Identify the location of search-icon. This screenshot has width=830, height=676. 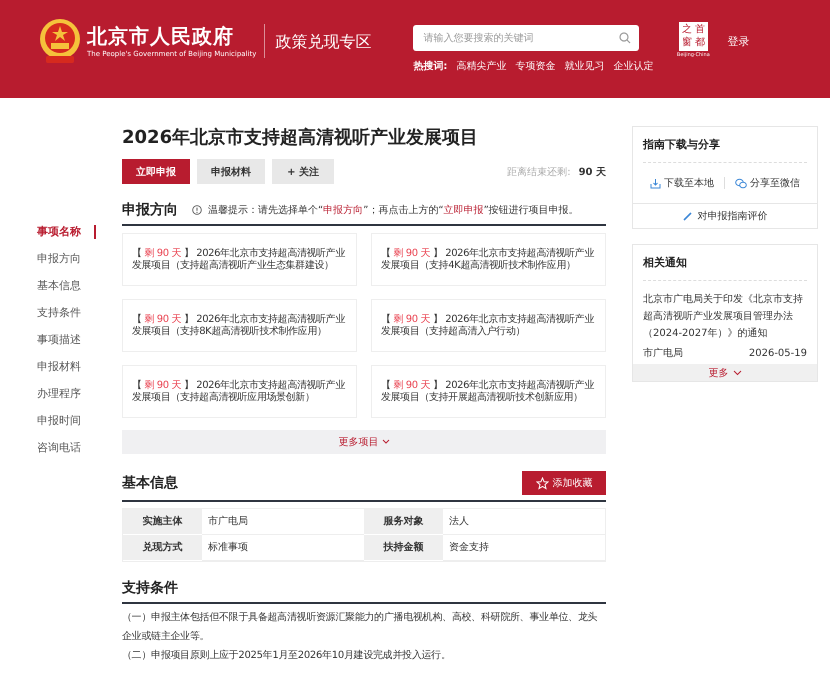
(625, 38).